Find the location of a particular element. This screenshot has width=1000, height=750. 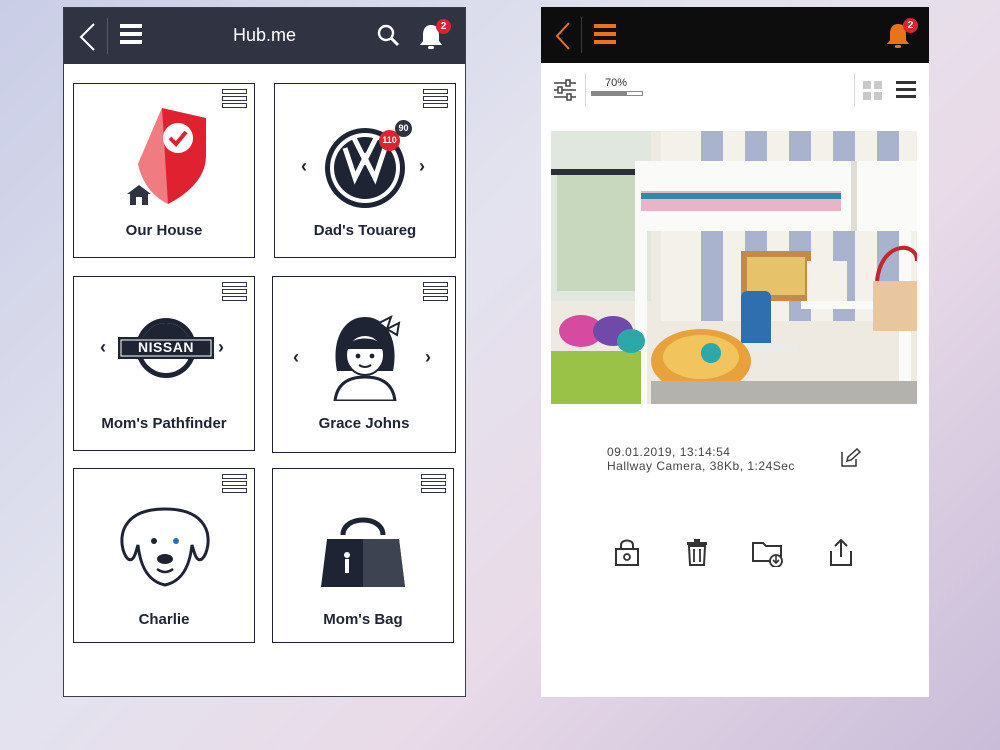

share-icon is located at coordinates (841, 552).